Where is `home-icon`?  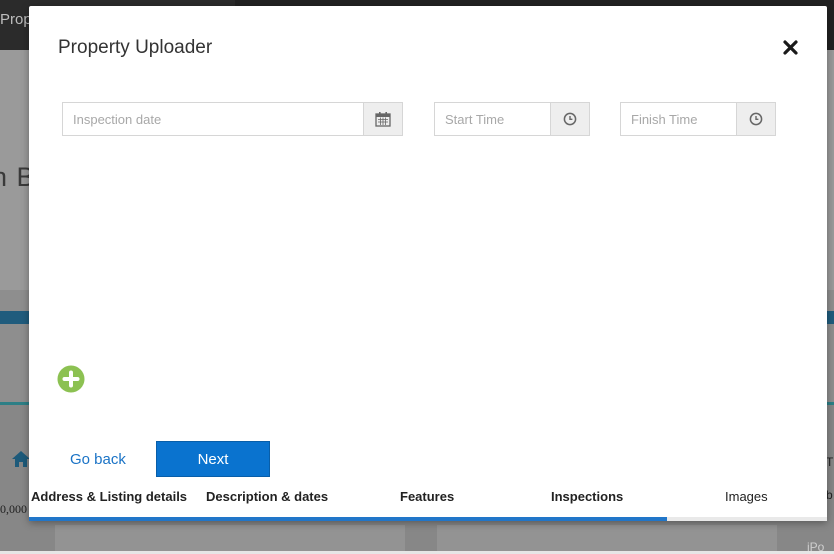 home-icon is located at coordinates (21, 459).